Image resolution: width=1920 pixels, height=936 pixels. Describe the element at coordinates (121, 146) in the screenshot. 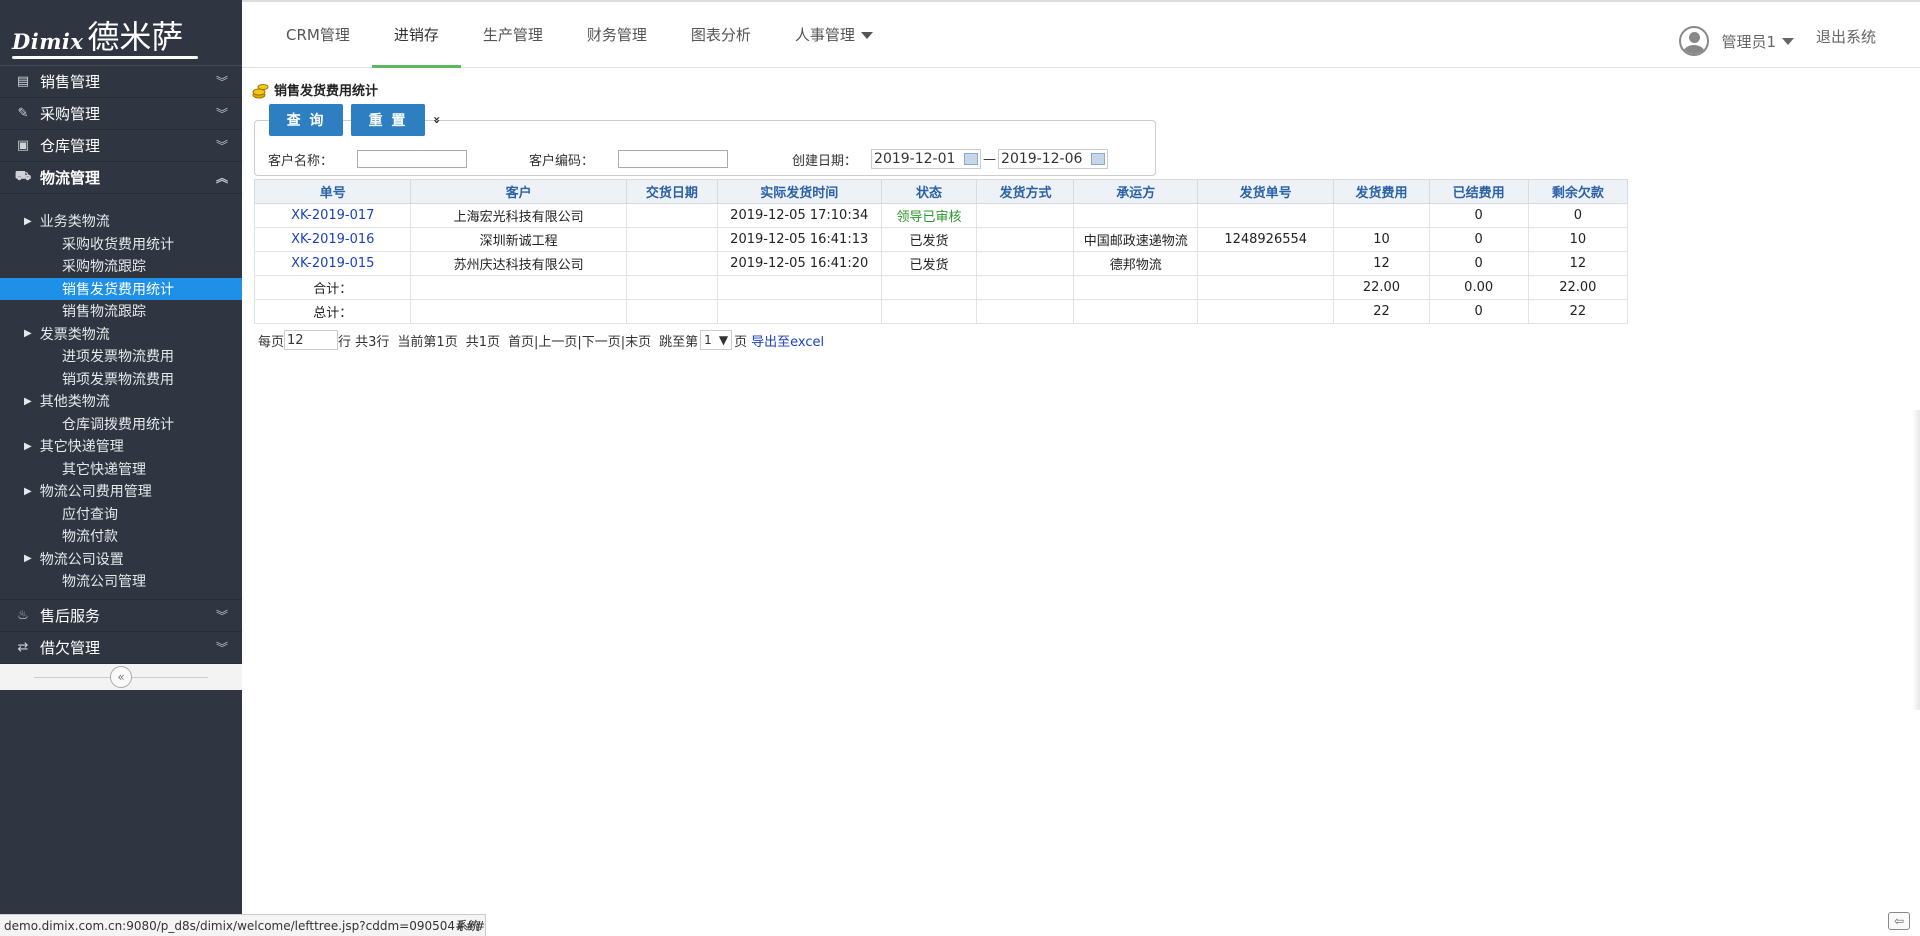

I see `sidebar-item-warehouse: ▣ 仓库管理 ︾` at that location.